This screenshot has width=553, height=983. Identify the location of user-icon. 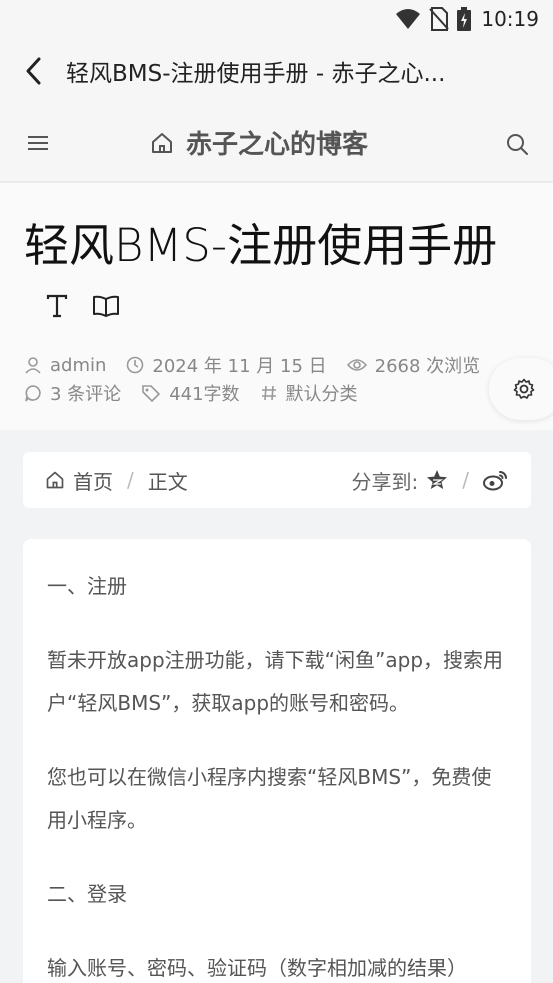
(33, 365).